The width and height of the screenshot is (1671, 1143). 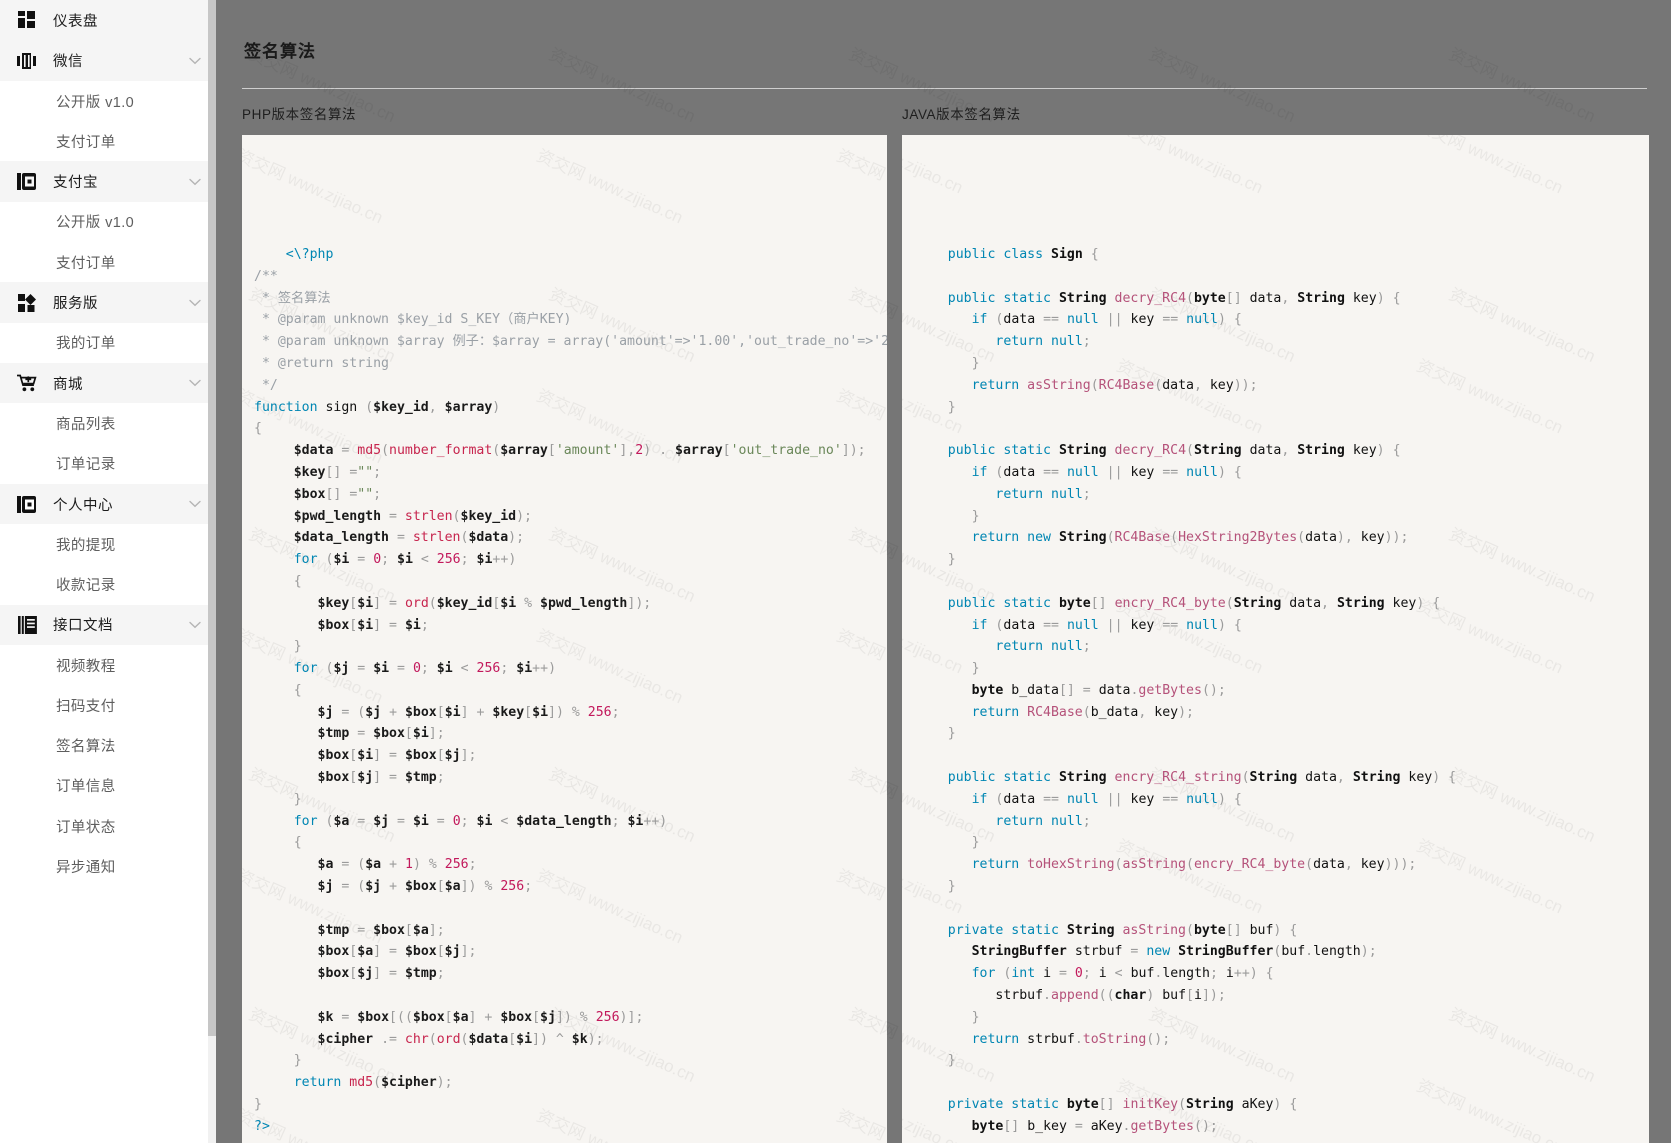 I want to click on sidebar-item-label: 收款记录, so click(x=86, y=586).